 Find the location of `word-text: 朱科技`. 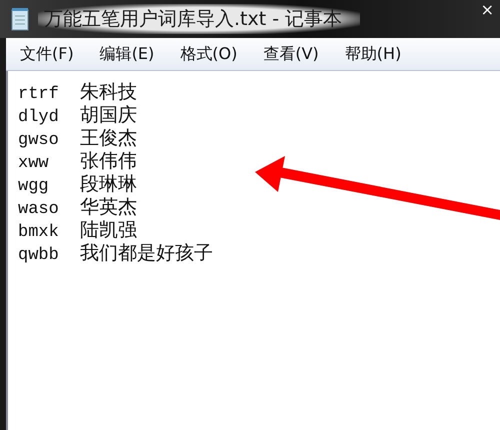

word-text: 朱科技 is located at coordinates (108, 92).